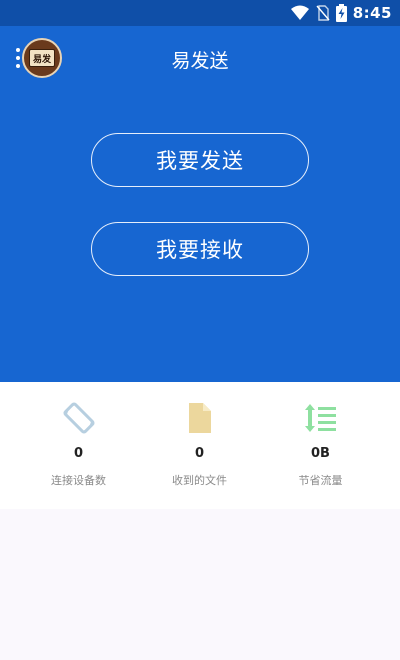 Image resolution: width=400 pixels, height=660 pixels. I want to click on send-button: 我要发送, so click(200, 160).